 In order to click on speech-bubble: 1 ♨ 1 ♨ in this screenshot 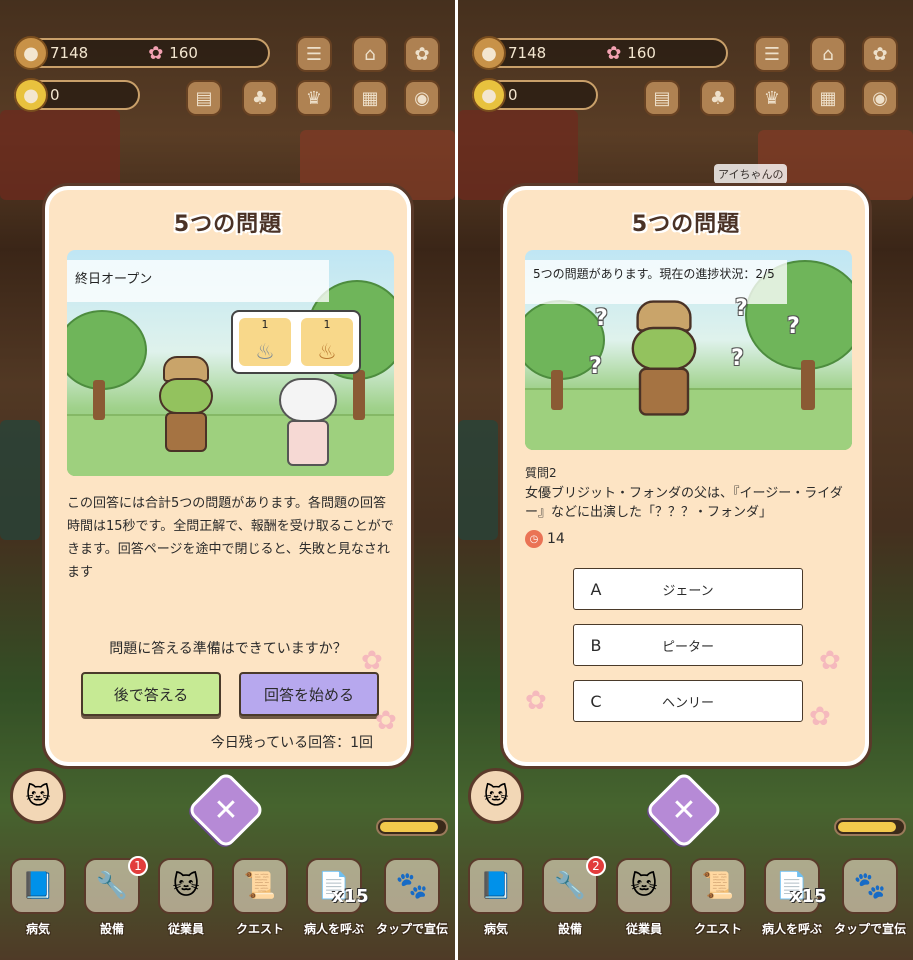, I will do `click(296, 342)`.